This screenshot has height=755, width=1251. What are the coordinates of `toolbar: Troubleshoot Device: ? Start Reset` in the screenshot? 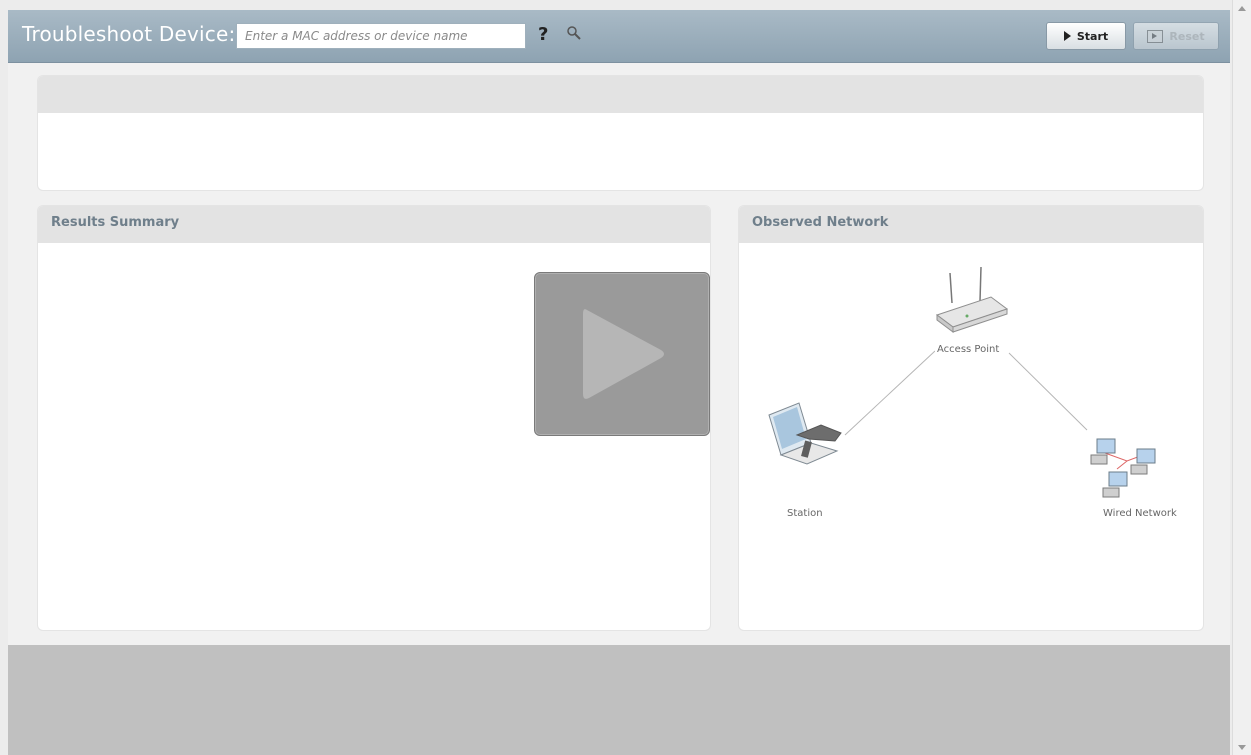 It's located at (619, 36).